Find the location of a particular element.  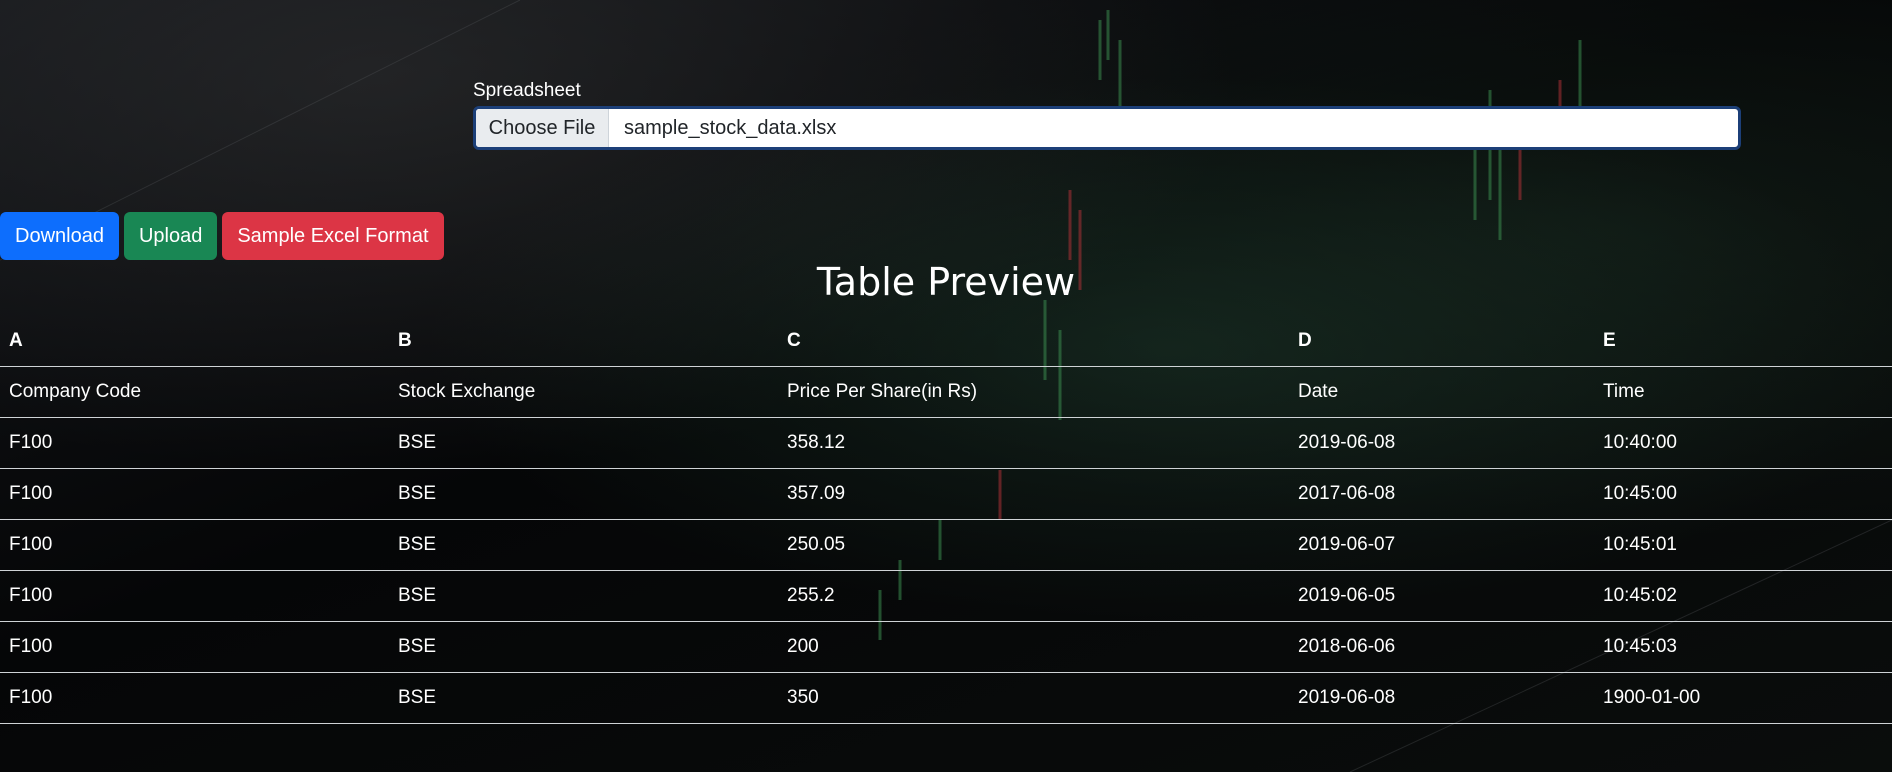

upload-button: Upload is located at coordinates (170, 236).